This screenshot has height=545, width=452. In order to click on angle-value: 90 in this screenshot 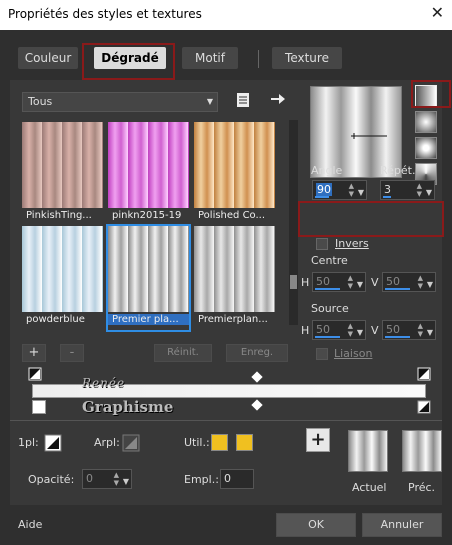, I will do `click(324, 189)`.